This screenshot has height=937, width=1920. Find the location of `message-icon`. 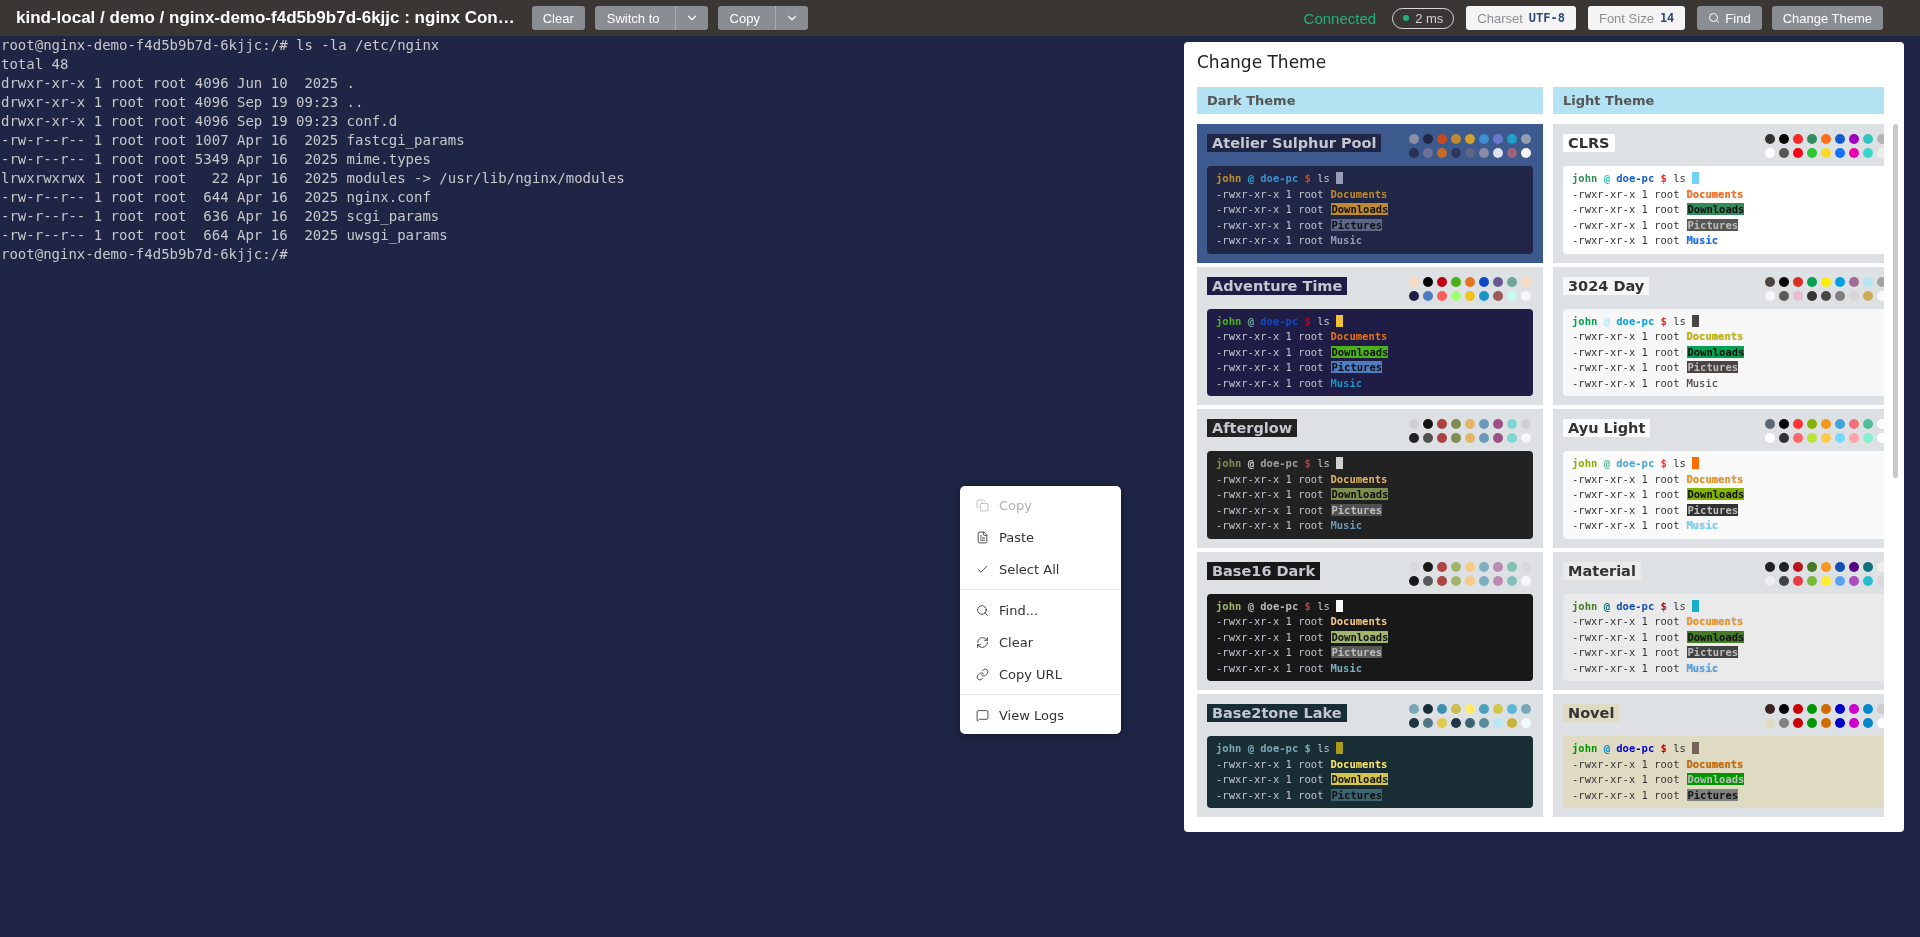

message-icon is located at coordinates (982, 715).